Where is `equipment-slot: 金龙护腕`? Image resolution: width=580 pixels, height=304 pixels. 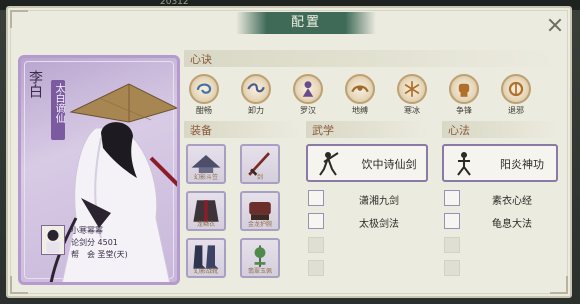
equipment-slot: 金龙护腕 is located at coordinates (260, 211).